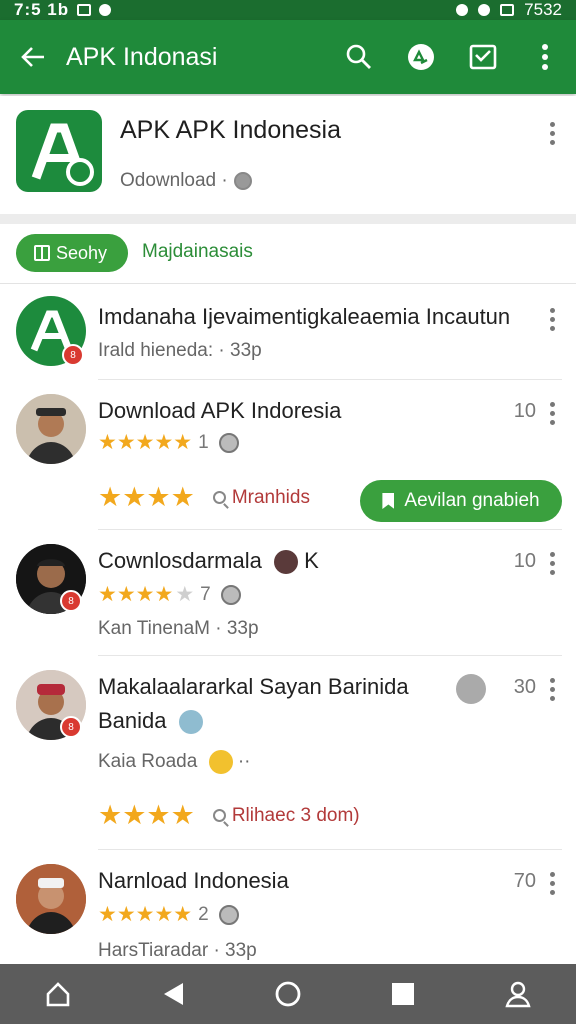 The image size is (576, 1024). Describe the element at coordinates (295, 815) in the screenshot. I see `search-text: Rlihaec 3 dom)` at that location.